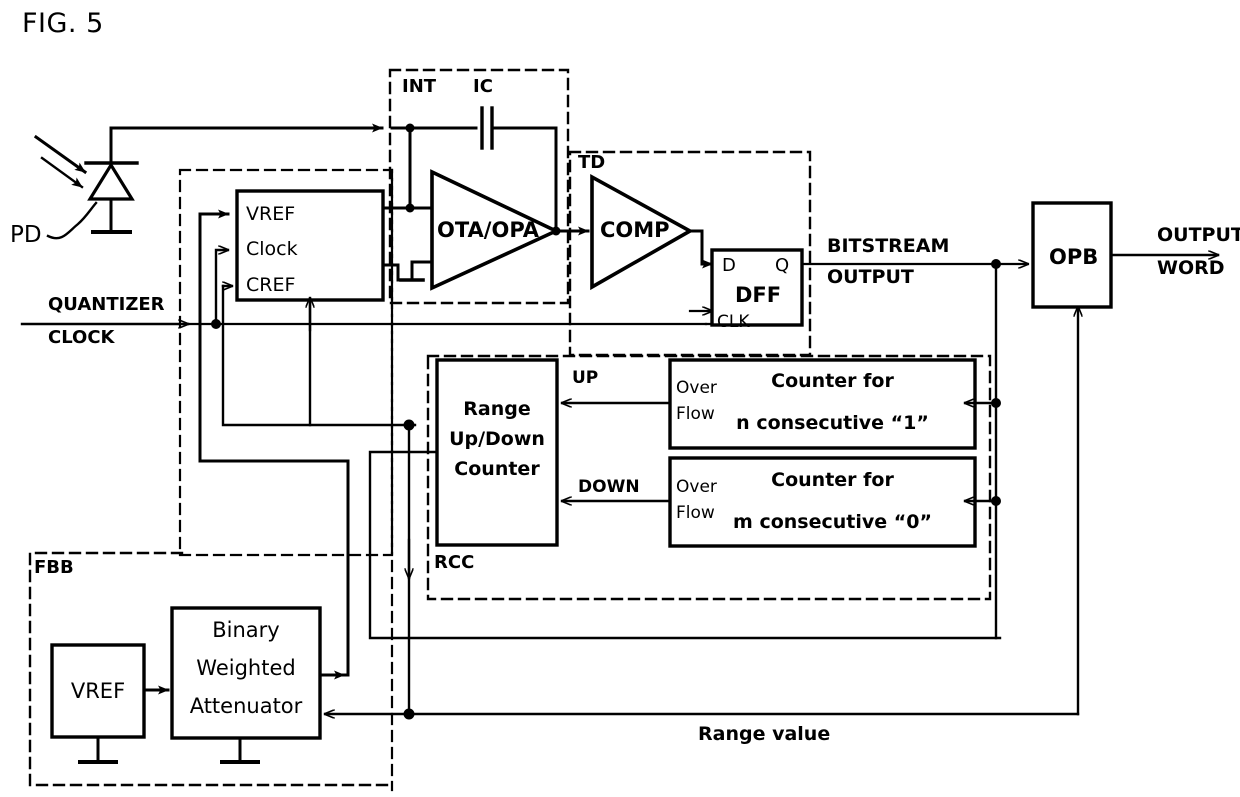 This screenshot has height=797, width=1240. I want to click on attenuator-line2: Weighted, so click(246, 668).